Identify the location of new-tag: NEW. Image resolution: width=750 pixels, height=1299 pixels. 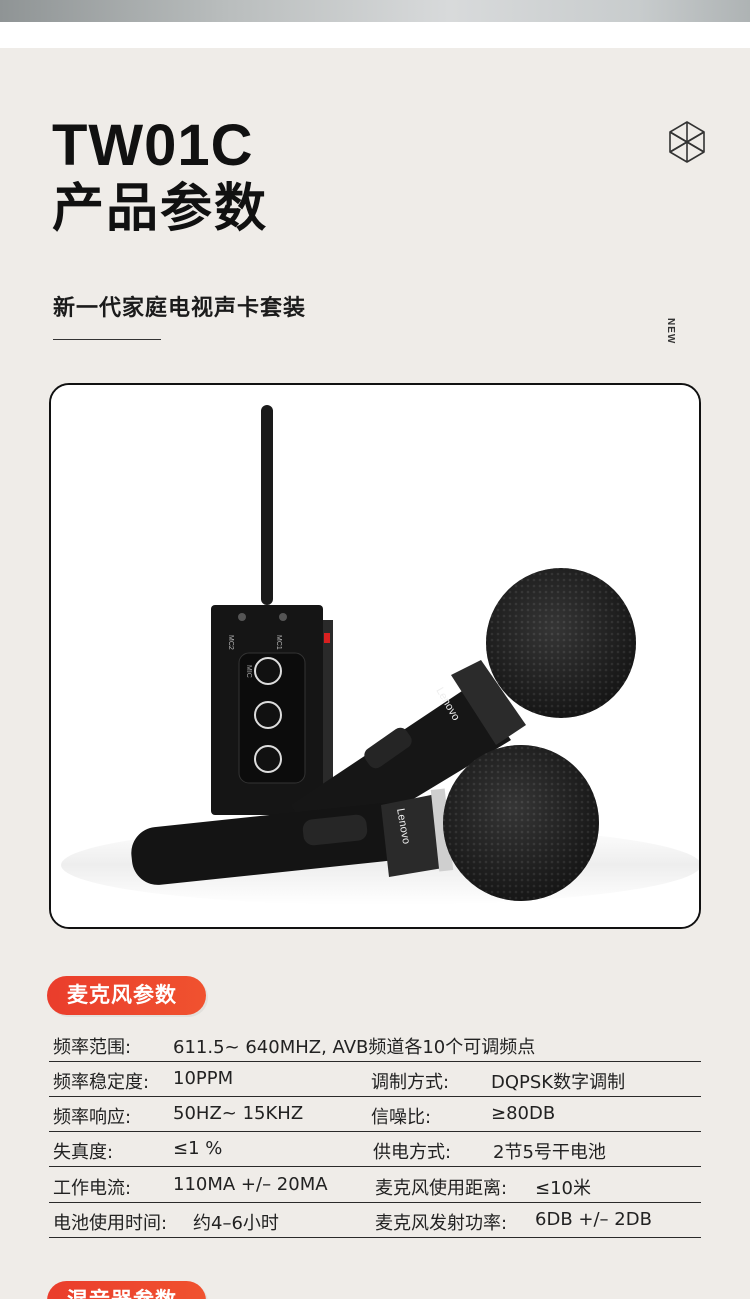
(670, 331).